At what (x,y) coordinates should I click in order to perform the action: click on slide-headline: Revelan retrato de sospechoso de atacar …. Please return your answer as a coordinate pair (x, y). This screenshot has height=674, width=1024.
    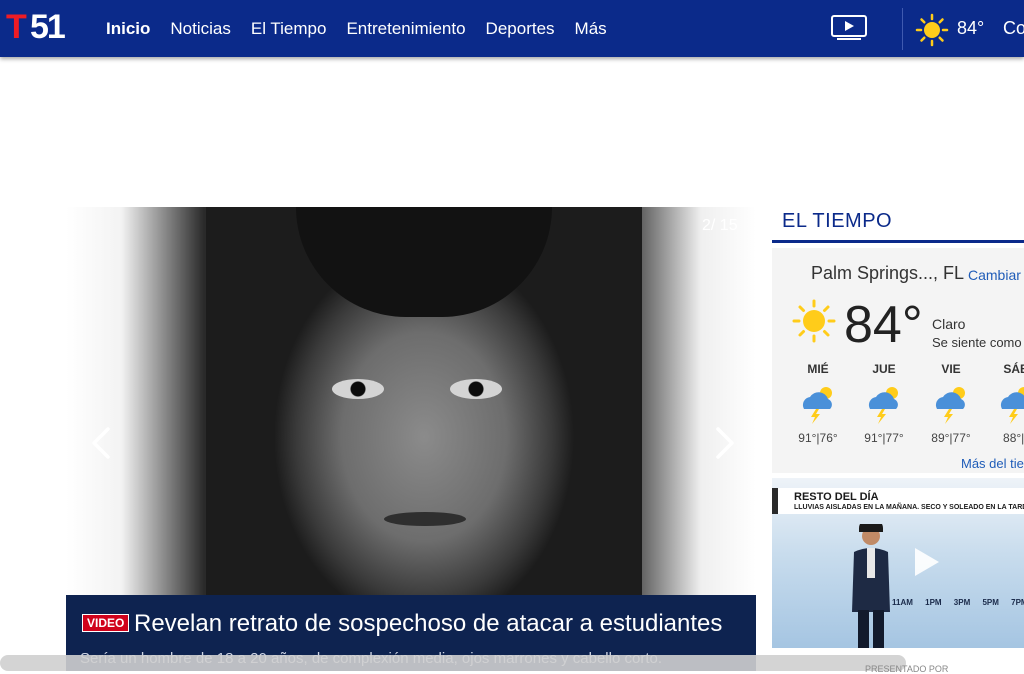
    Looking at the image, I should click on (428, 624).